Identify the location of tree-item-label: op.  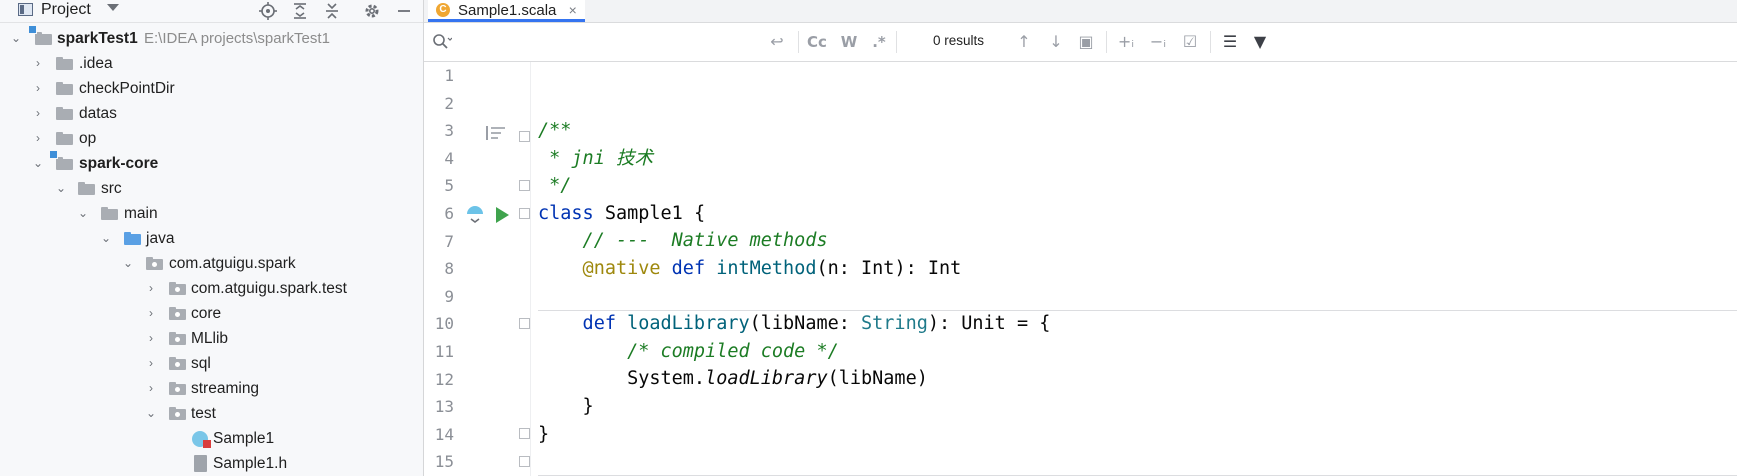
(88, 138).